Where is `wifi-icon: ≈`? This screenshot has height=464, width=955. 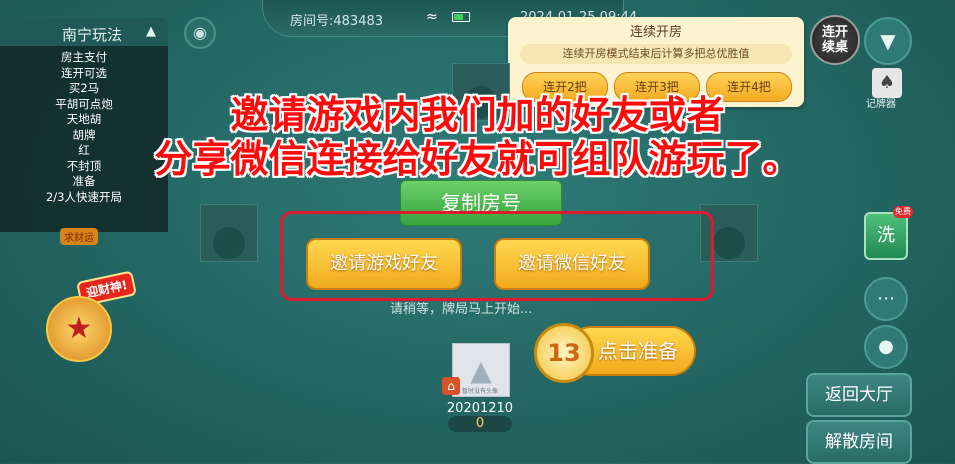
wifi-icon: ≈ is located at coordinates (432, 17).